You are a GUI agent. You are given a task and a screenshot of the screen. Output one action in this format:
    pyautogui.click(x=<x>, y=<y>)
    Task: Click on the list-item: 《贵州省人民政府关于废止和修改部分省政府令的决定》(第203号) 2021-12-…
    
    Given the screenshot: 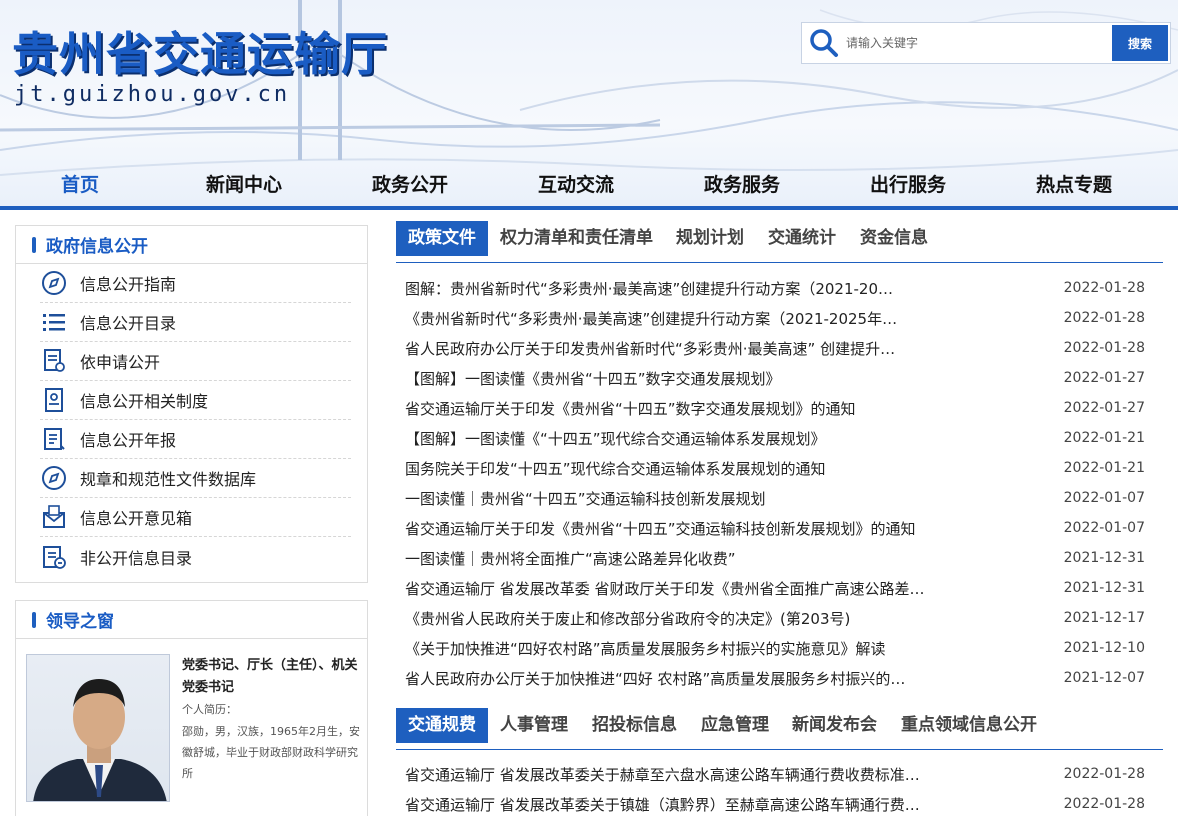 What is the action you would take?
    pyautogui.click(x=775, y=618)
    